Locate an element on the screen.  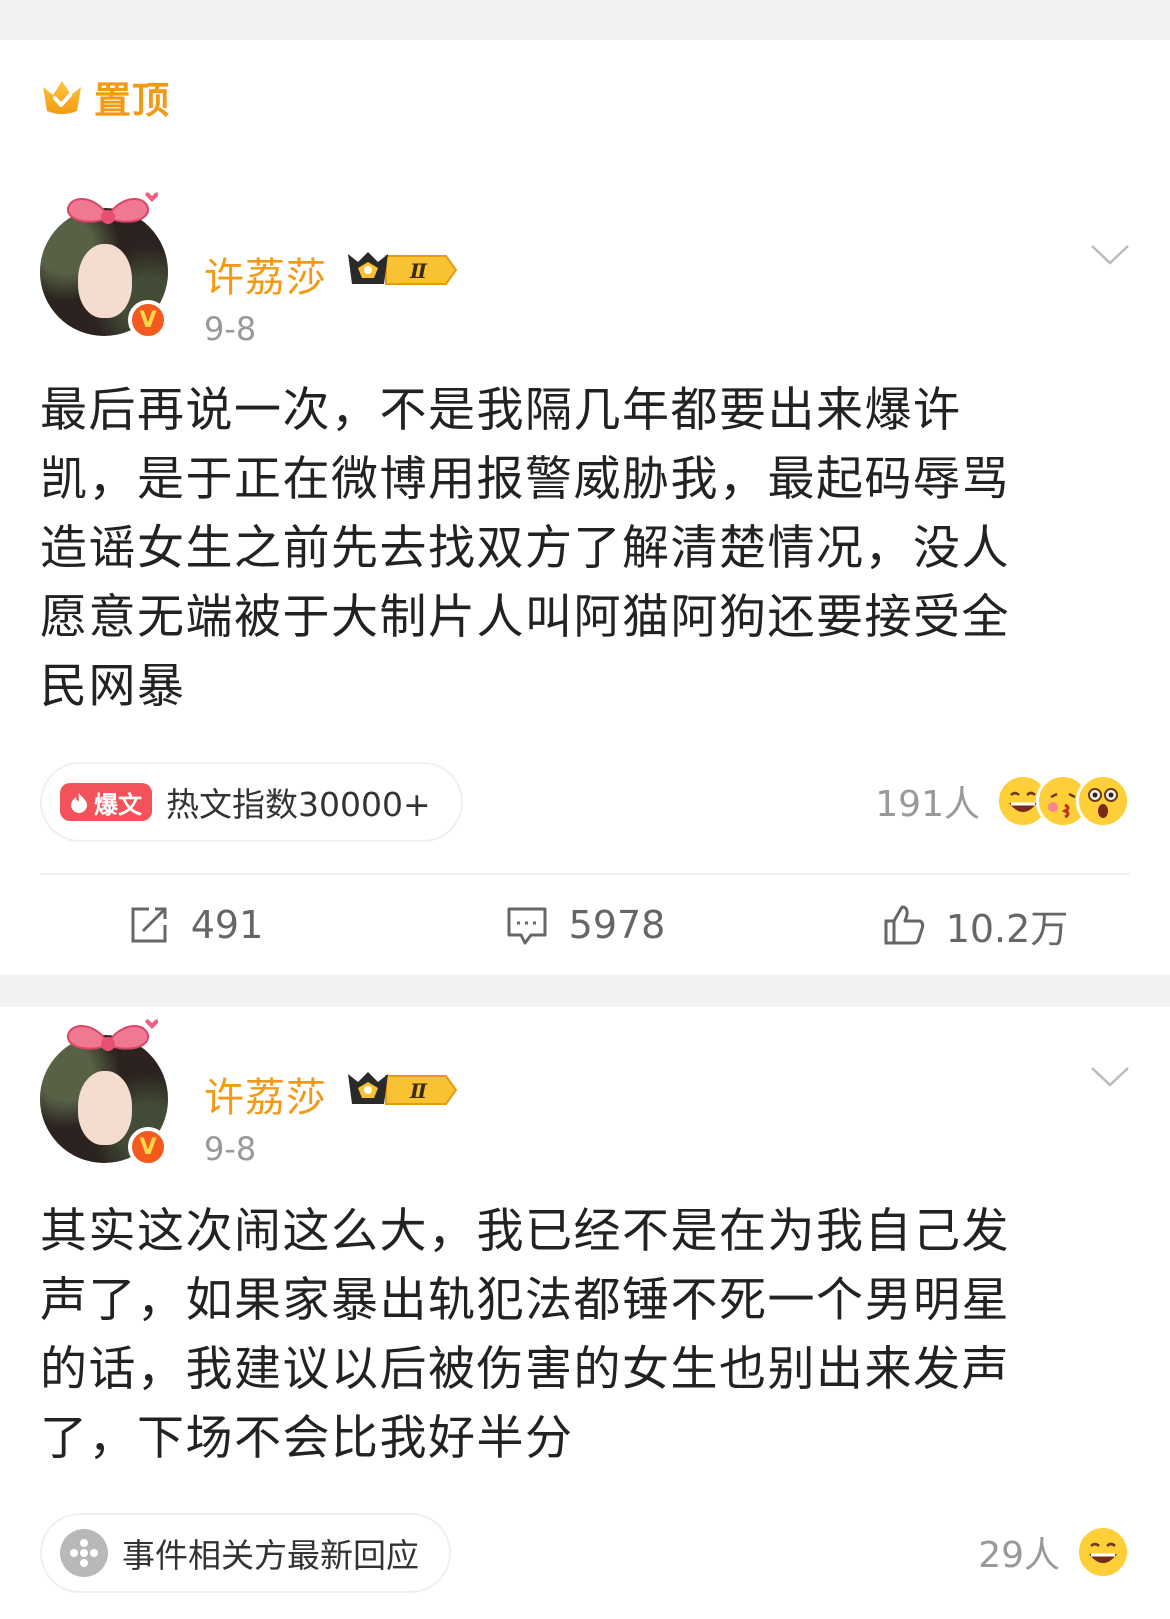
reaction-summary: 191人 is located at coordinates (1002, 801).